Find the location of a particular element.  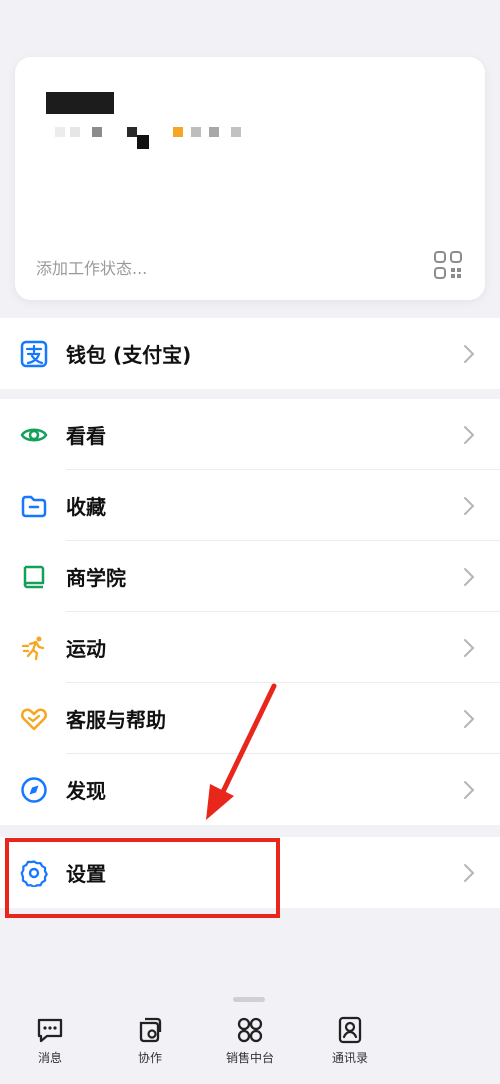

wallet-row: 钱包 (支付宝) is located at coordinates (250, 353).